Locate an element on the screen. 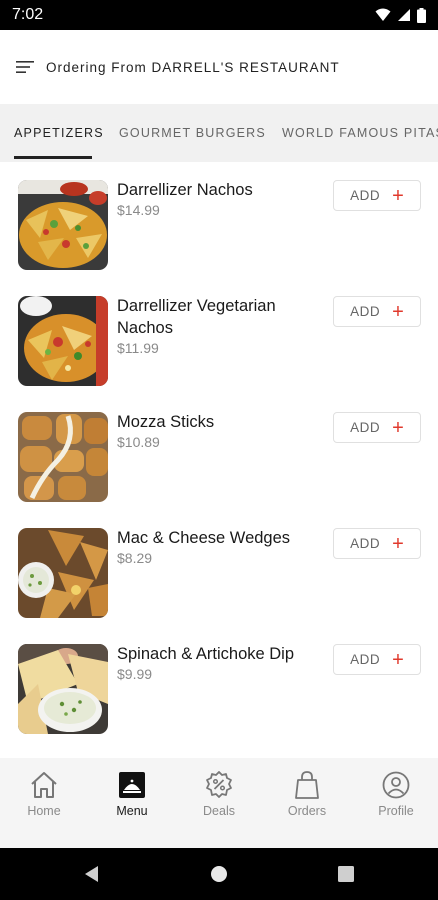 Image resolution: width=438 pixels, height=900 pixels. item-price: $8.29 is located at coordinates (135, 558).